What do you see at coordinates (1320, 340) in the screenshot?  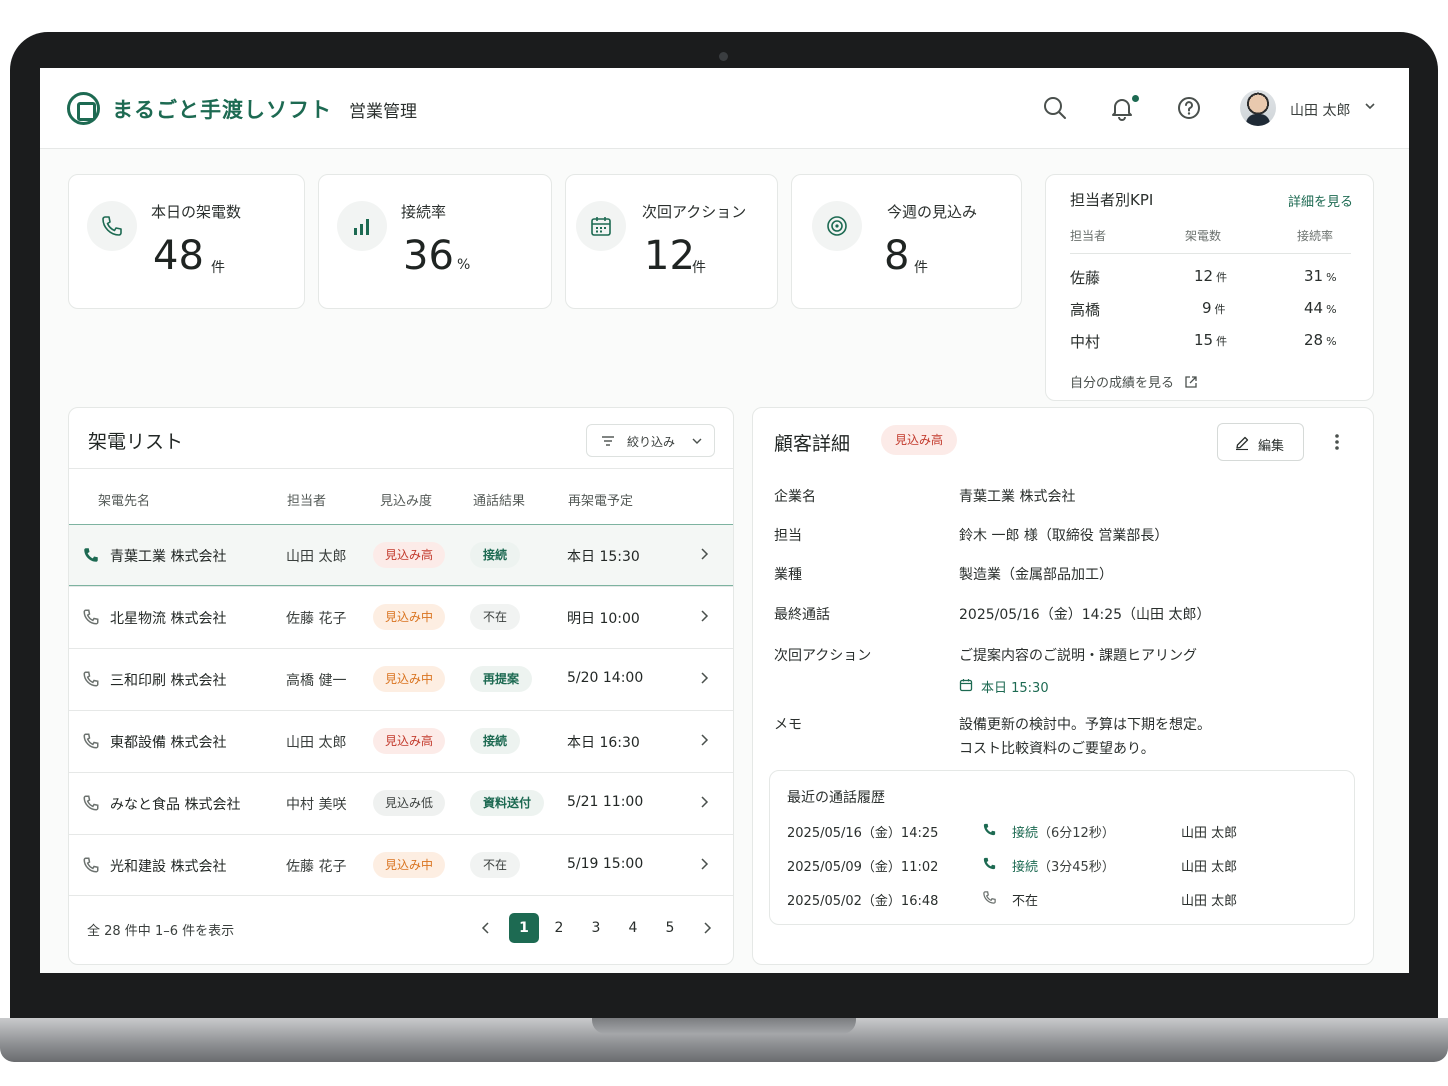 I see `kpi-rate: 28%` at bounding box center [1320, 340].